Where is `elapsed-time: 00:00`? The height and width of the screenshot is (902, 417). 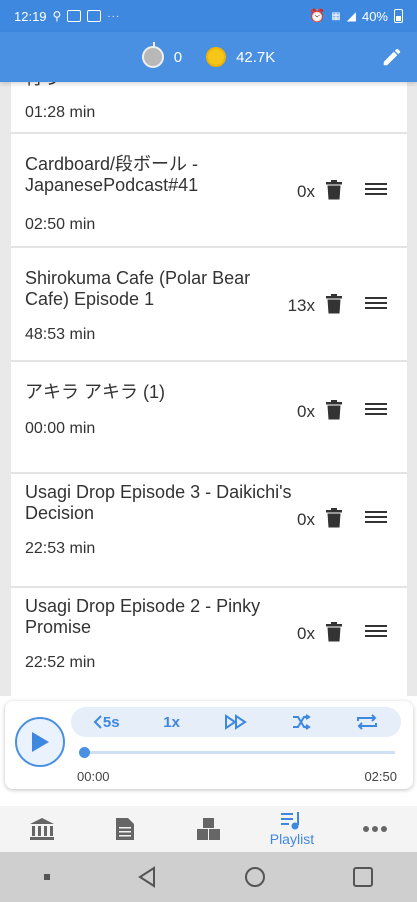 elapsed-time: 00:00 is located at coordinates (93, 776).